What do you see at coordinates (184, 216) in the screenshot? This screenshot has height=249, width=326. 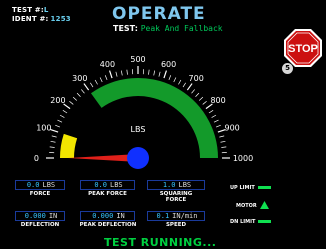 I see `speed-unit: IN/min` at bounding box center [184, 216].